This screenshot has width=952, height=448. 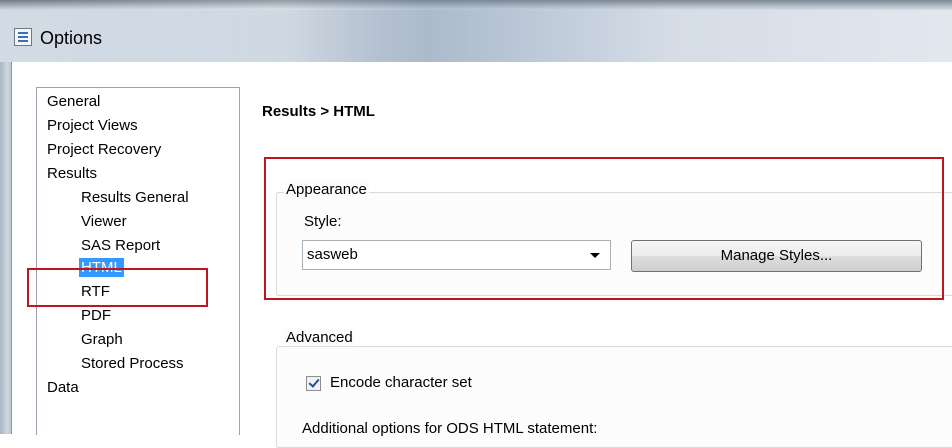 I want to click on page-title: Results > HTML, so click(x=318, y=111).